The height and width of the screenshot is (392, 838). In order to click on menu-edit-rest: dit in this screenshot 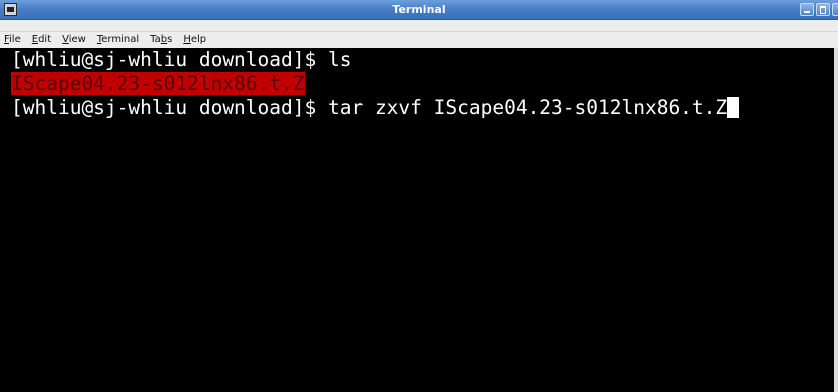, I will do `click(45, 39)`.